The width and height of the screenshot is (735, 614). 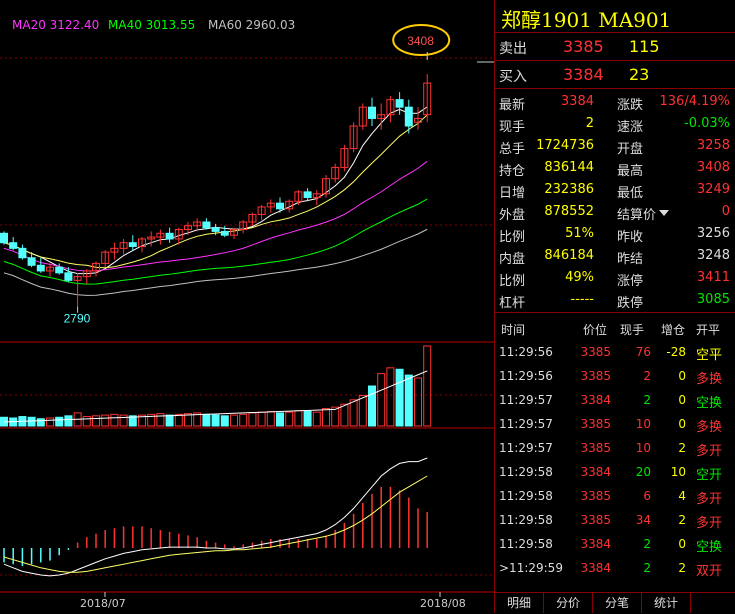 What do you see at coordinates (615, 568) in the screenshot?
I see `trade-row: >11:29:59 3384 2 2 双开` at bounding box center [615, 568].